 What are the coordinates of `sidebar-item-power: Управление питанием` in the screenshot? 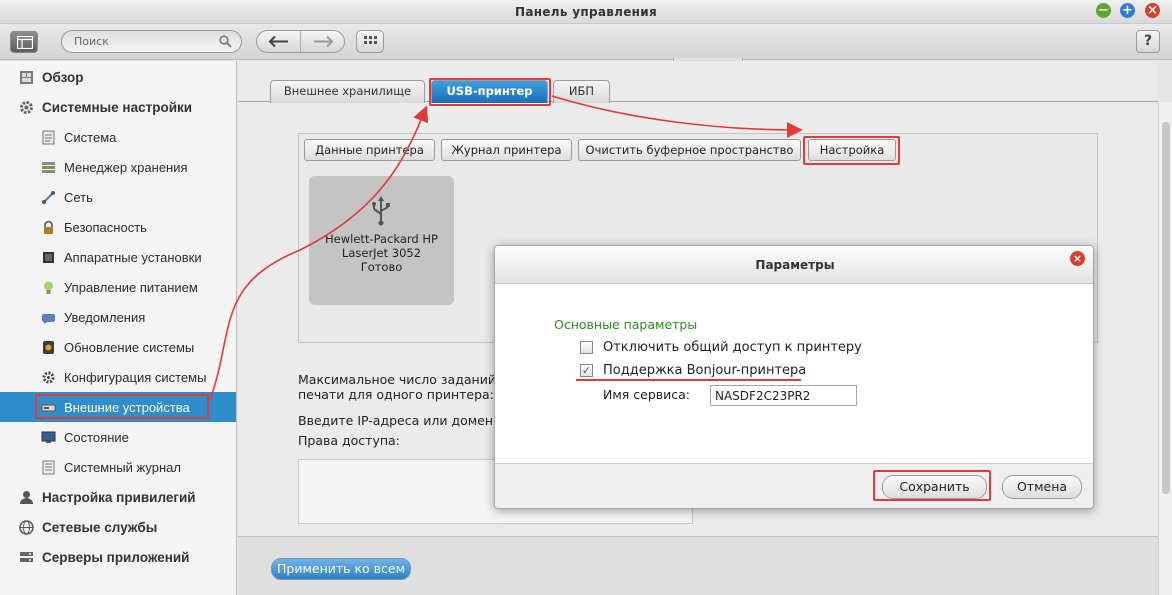 It's located at (118, 287).